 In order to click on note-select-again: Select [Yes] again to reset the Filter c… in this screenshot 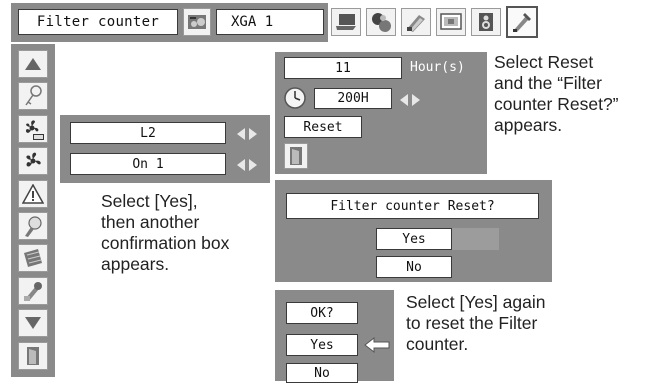, I will do `click(476, 323)`.